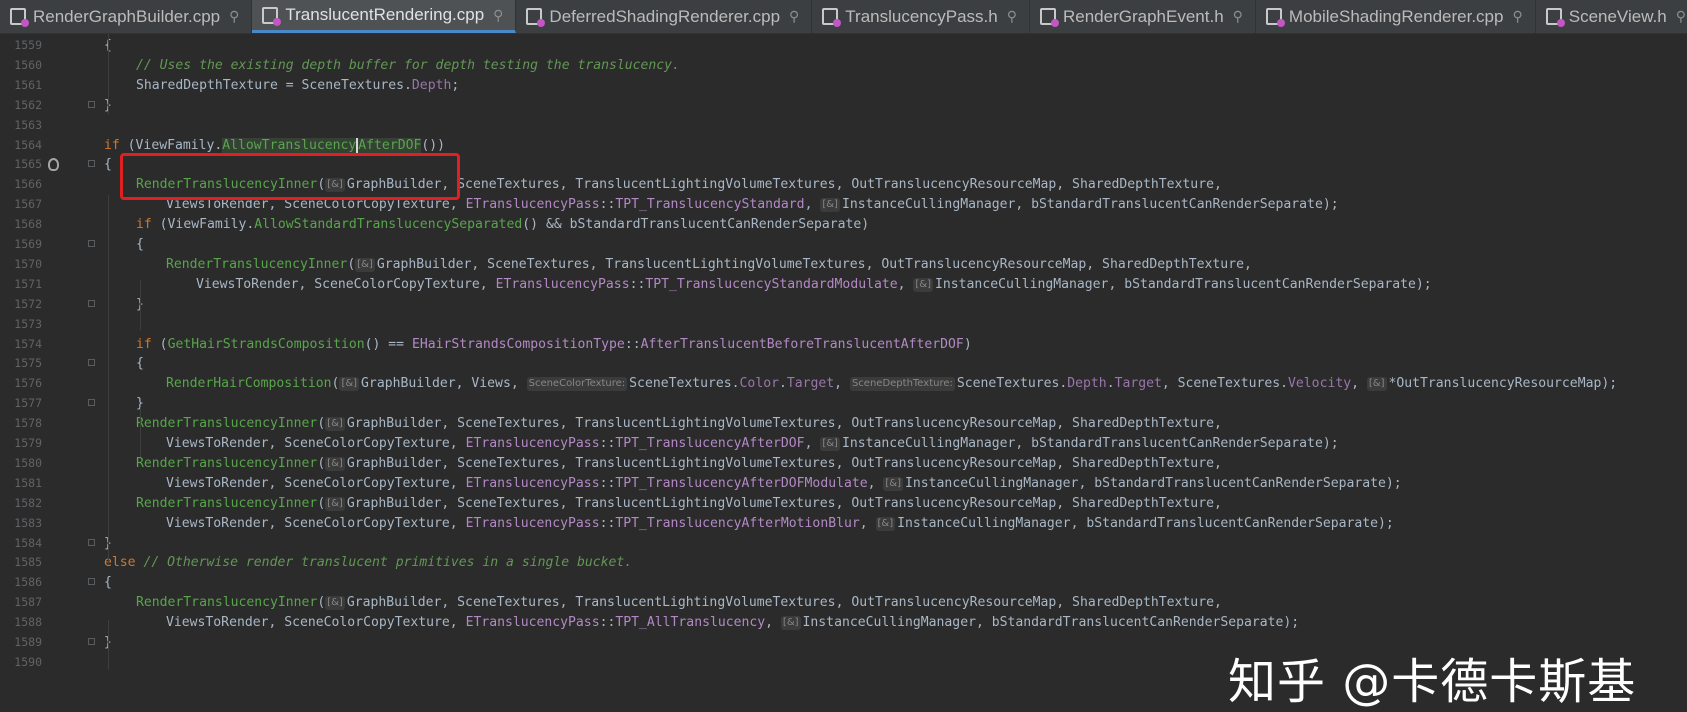  I want to click on tab-label: TranslucencyPass.h, so click(921, 16).